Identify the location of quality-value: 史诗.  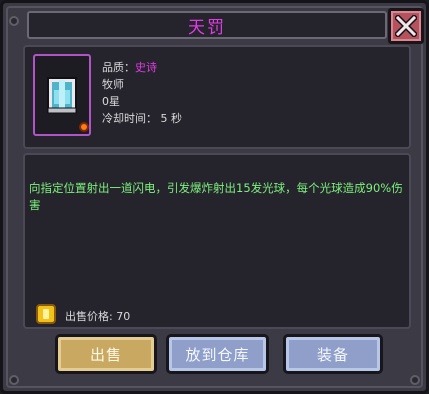
(146, 67).